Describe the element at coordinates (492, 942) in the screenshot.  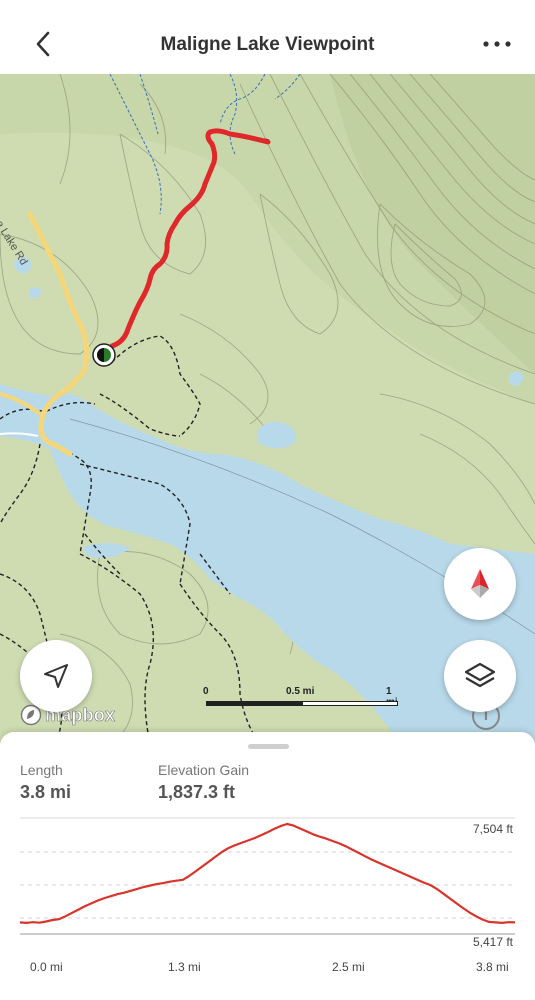
I see `y-tick-label-min: 5,417 ft` at that location.